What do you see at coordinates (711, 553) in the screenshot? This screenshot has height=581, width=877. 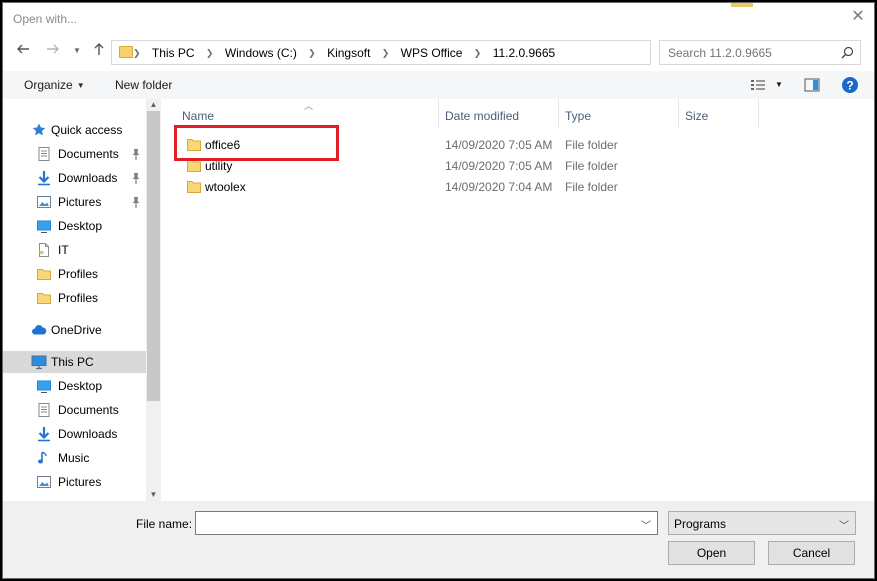 I see `open-button: Open` at bounding box center [711, 553].